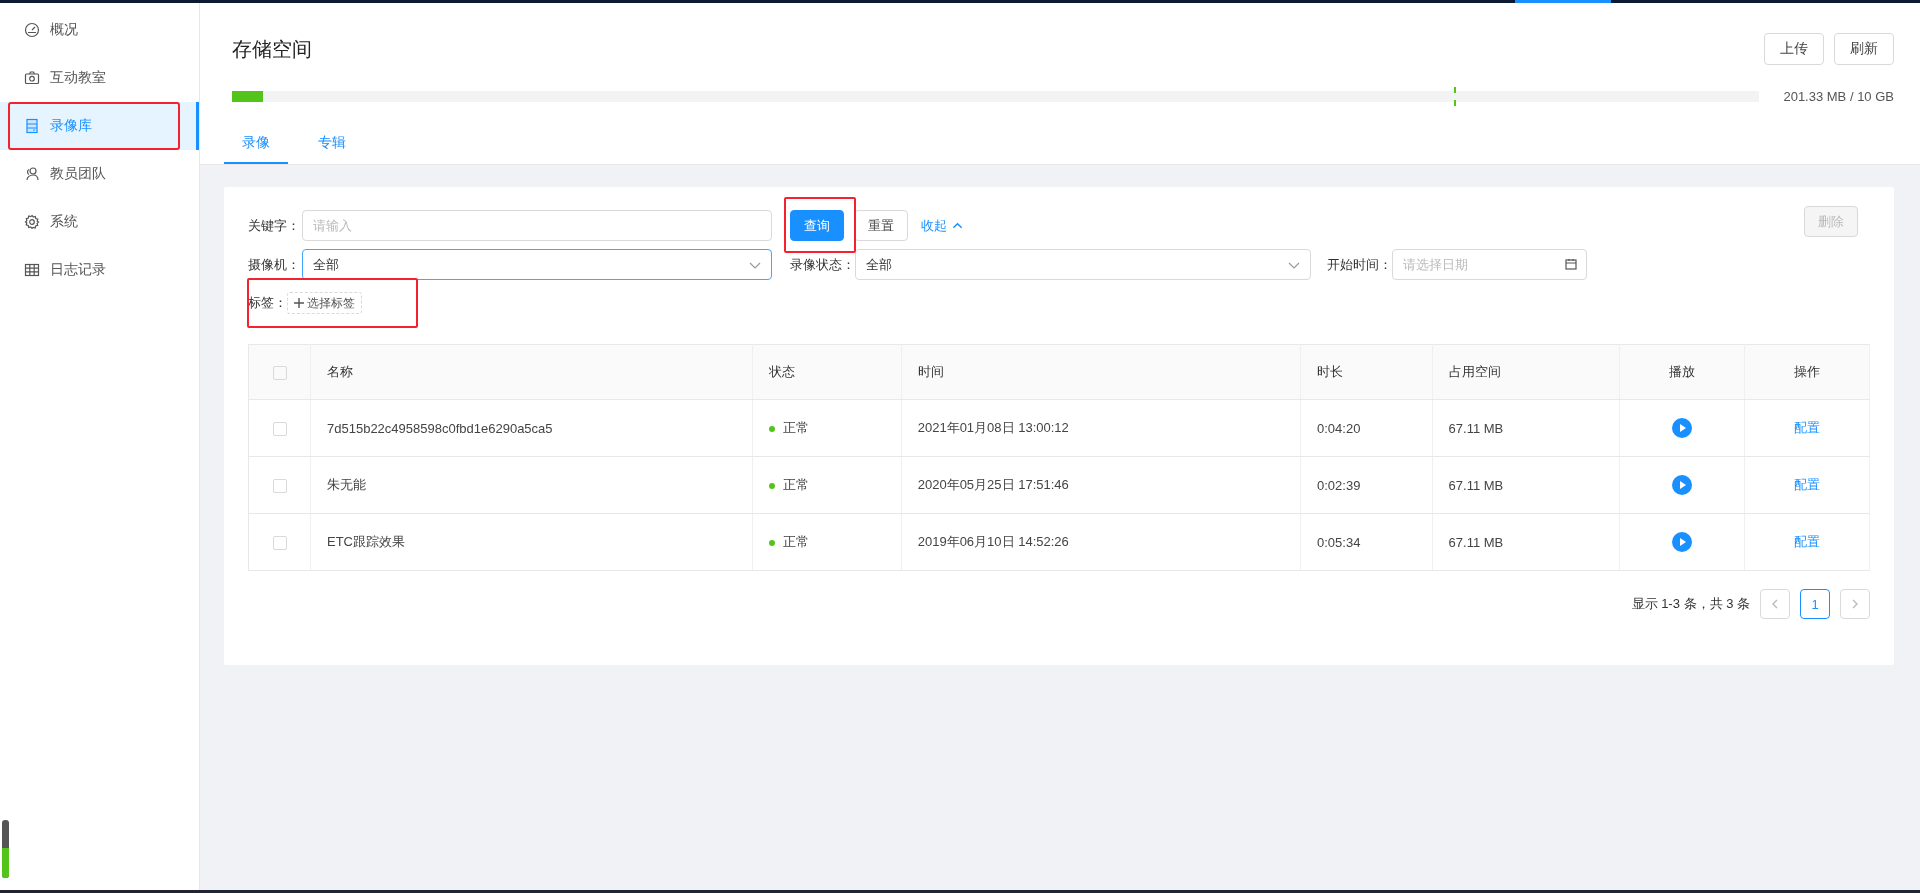 The image size is (1920, 893). What do you see at coordinates (1794, 49) in the screenshot?
I see `toolbar-button: 上传` at bounding box center [1794, 49].